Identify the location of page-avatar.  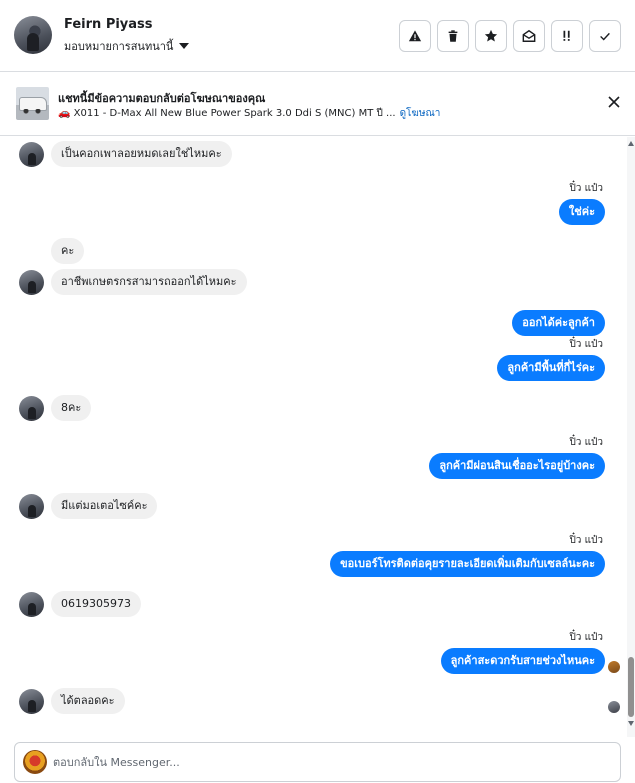
(35, 762).